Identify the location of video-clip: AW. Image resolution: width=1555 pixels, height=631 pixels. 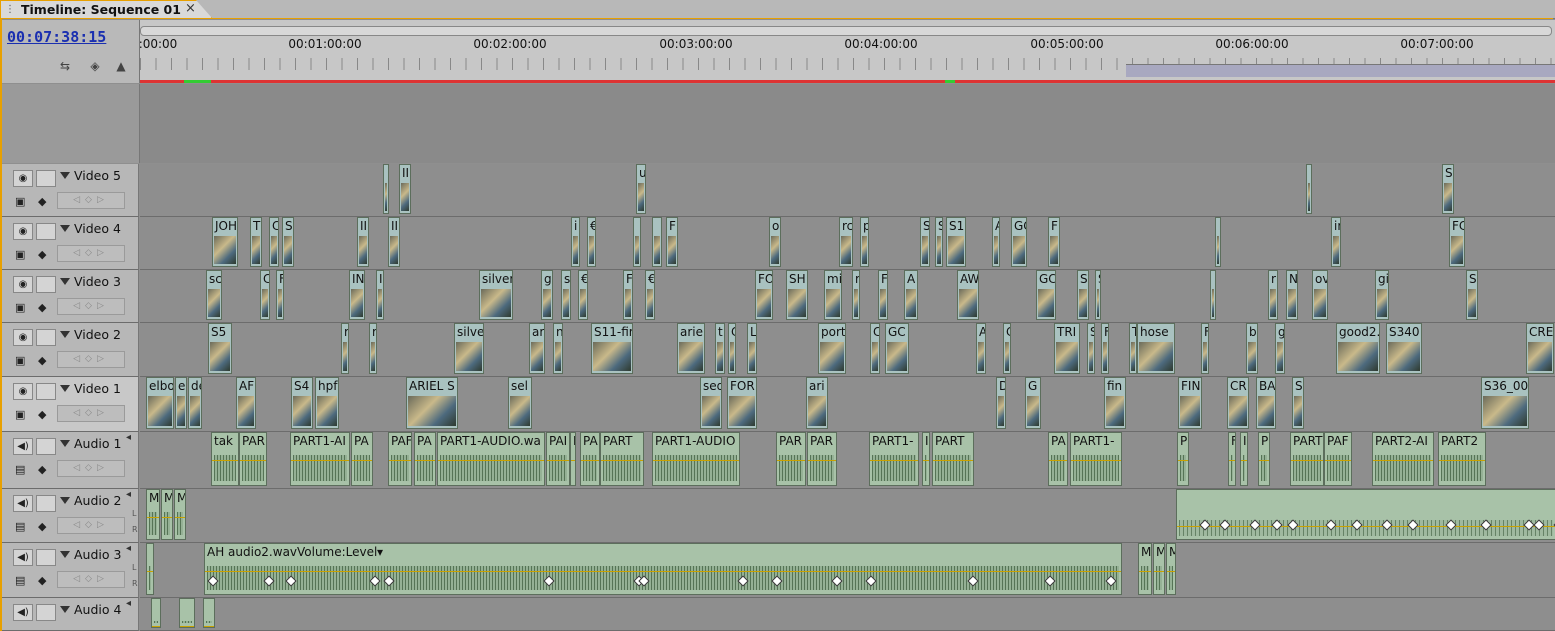
(968, 295).